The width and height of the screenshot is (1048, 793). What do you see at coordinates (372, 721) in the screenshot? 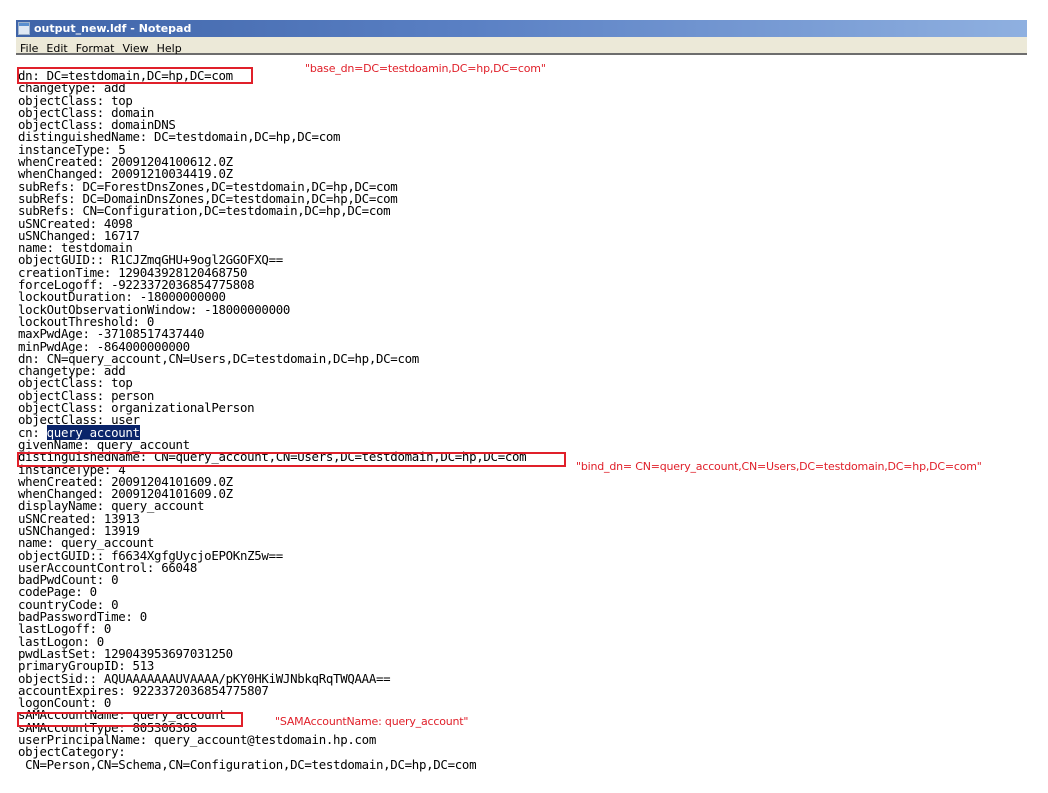
I see `sam-account-annotation: "SAMAccountName: query_account"` at bounding box center [372, 721].